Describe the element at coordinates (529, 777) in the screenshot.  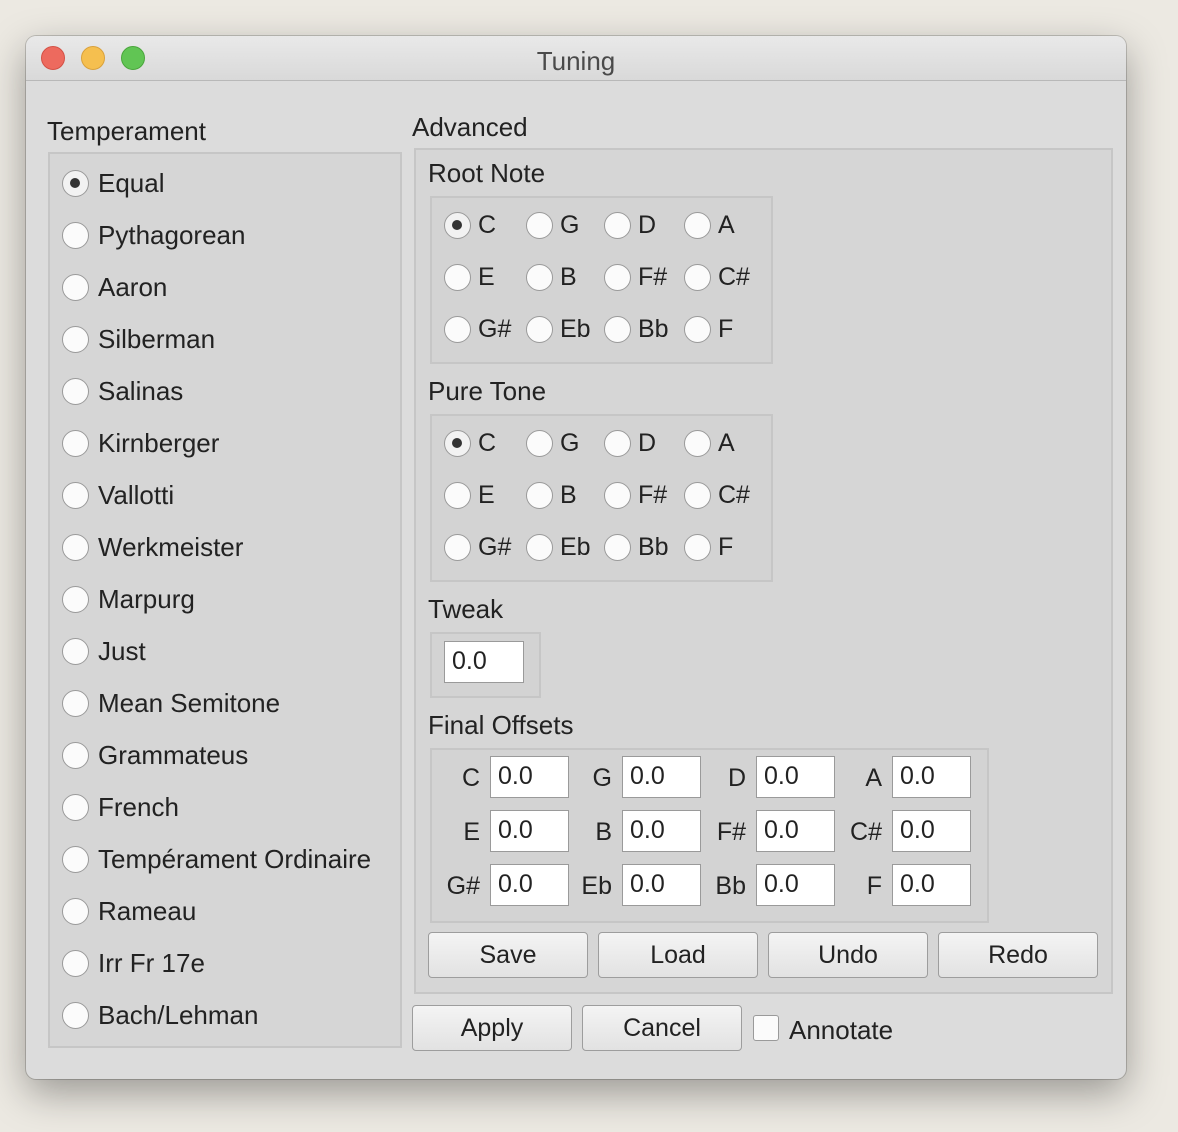
I see `offset-input-c: 0.0` at that location.